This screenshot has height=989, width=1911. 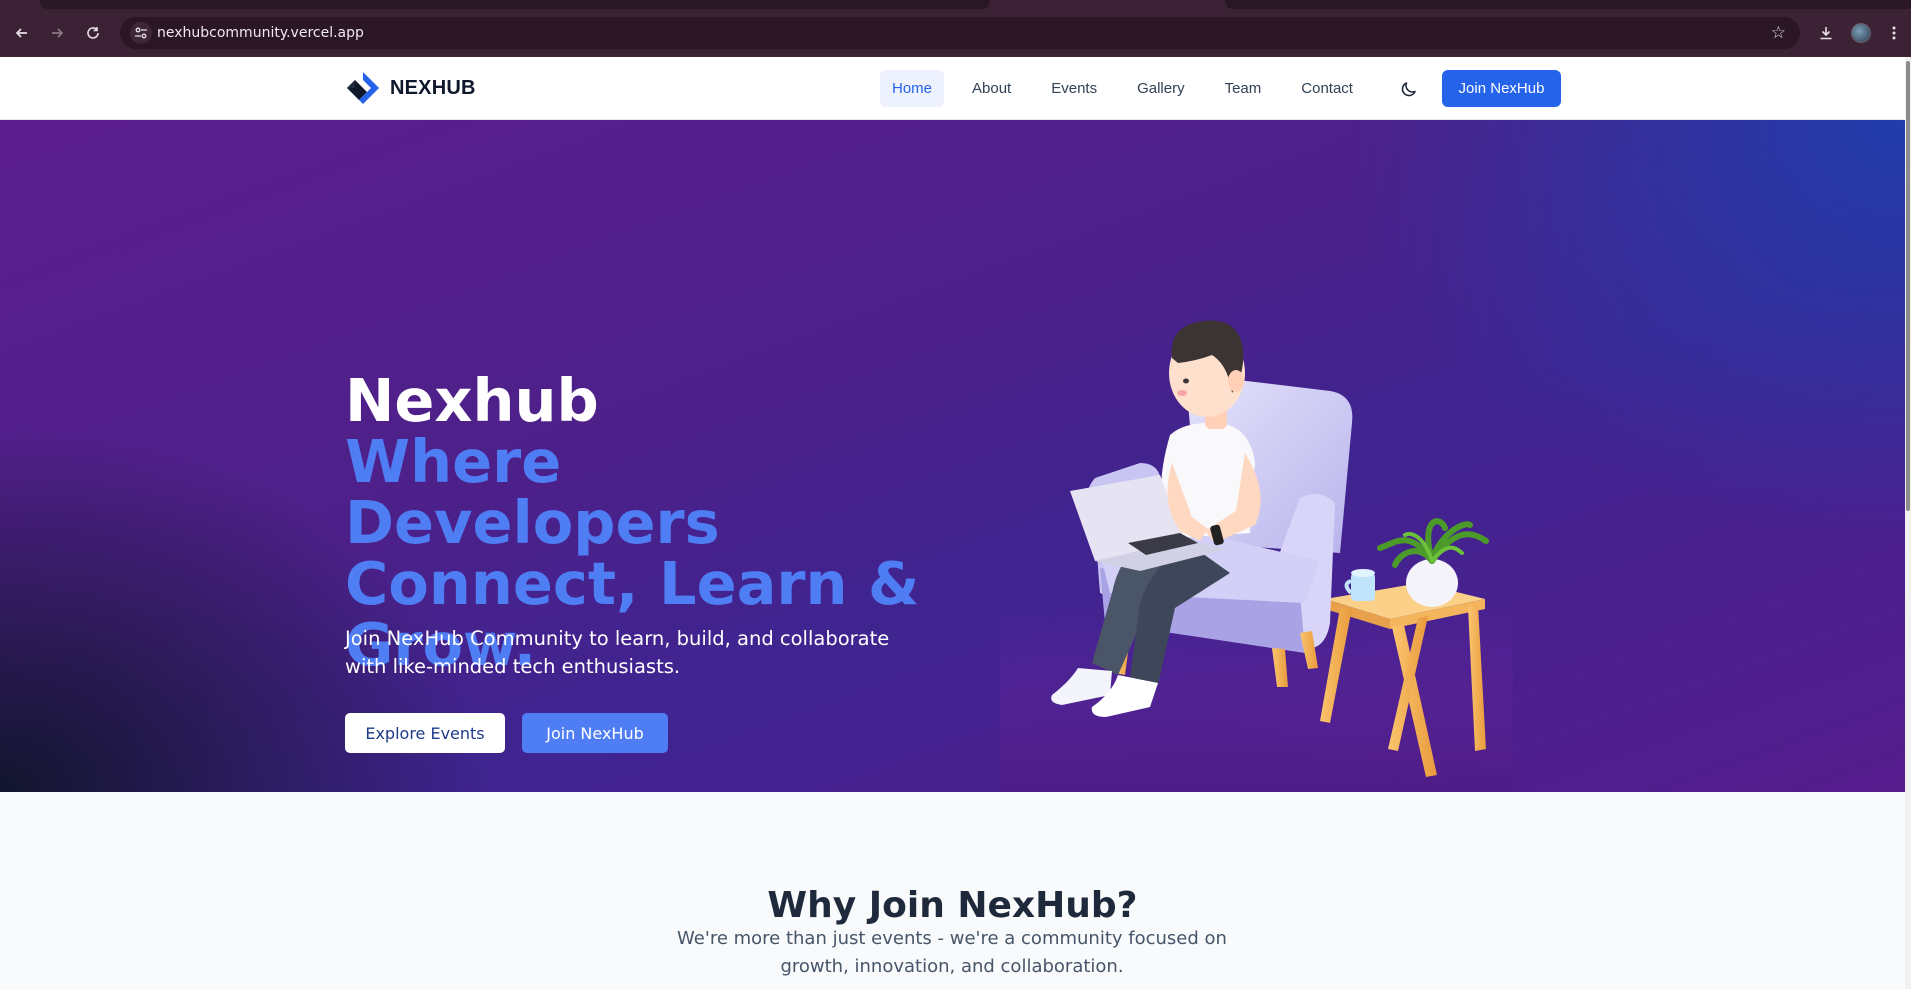 What do you see at coordinates (1908, 523) in the screenshot?
I see `page-scrollbar` at bounding box center [1908, 523].